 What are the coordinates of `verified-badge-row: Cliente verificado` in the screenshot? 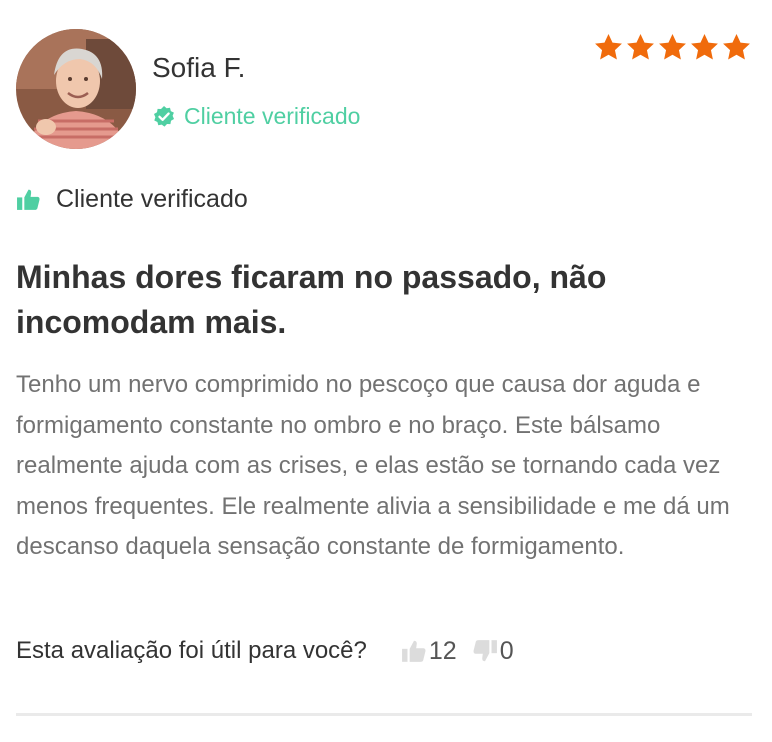 It's located at (256, 116).